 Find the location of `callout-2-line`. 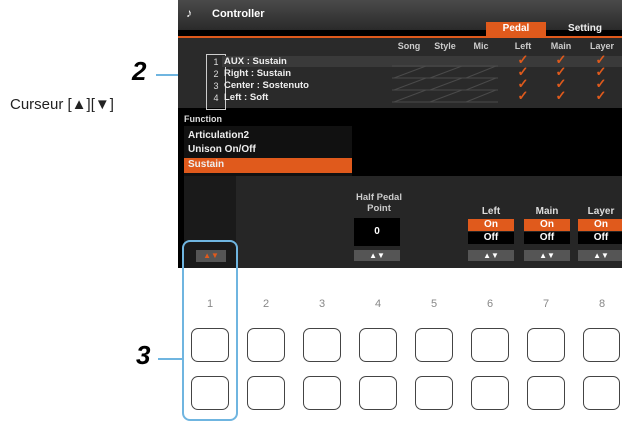

callout-2-line is located at coordinates (167, 75).